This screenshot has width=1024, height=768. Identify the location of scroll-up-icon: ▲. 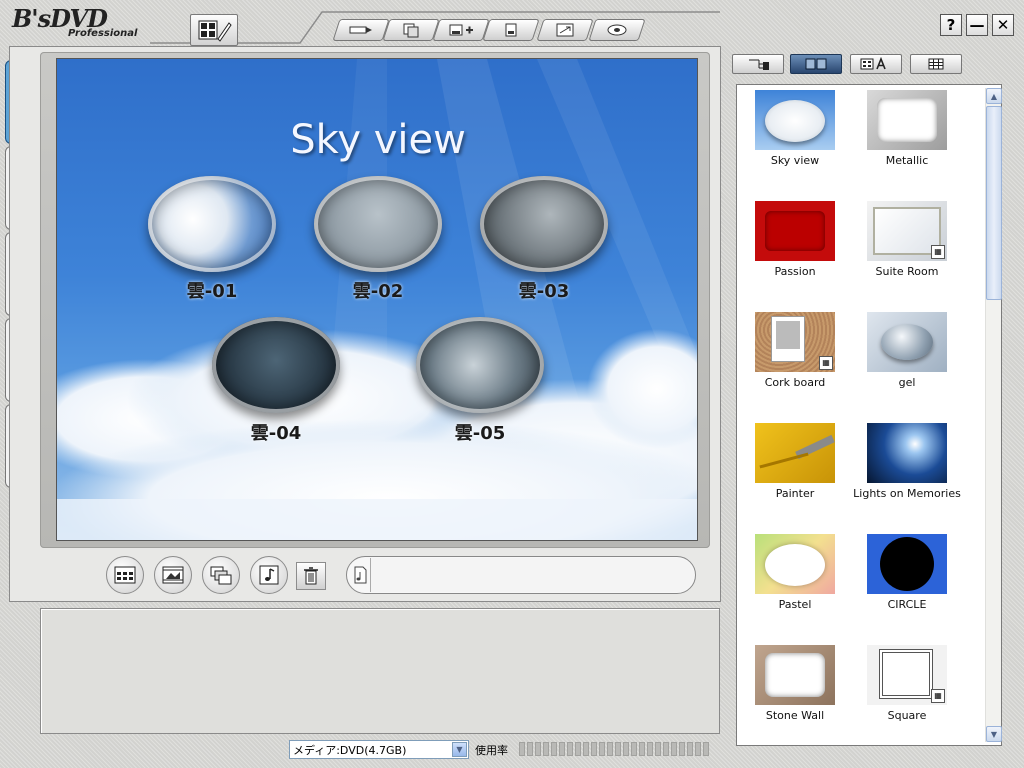
(994, 96).